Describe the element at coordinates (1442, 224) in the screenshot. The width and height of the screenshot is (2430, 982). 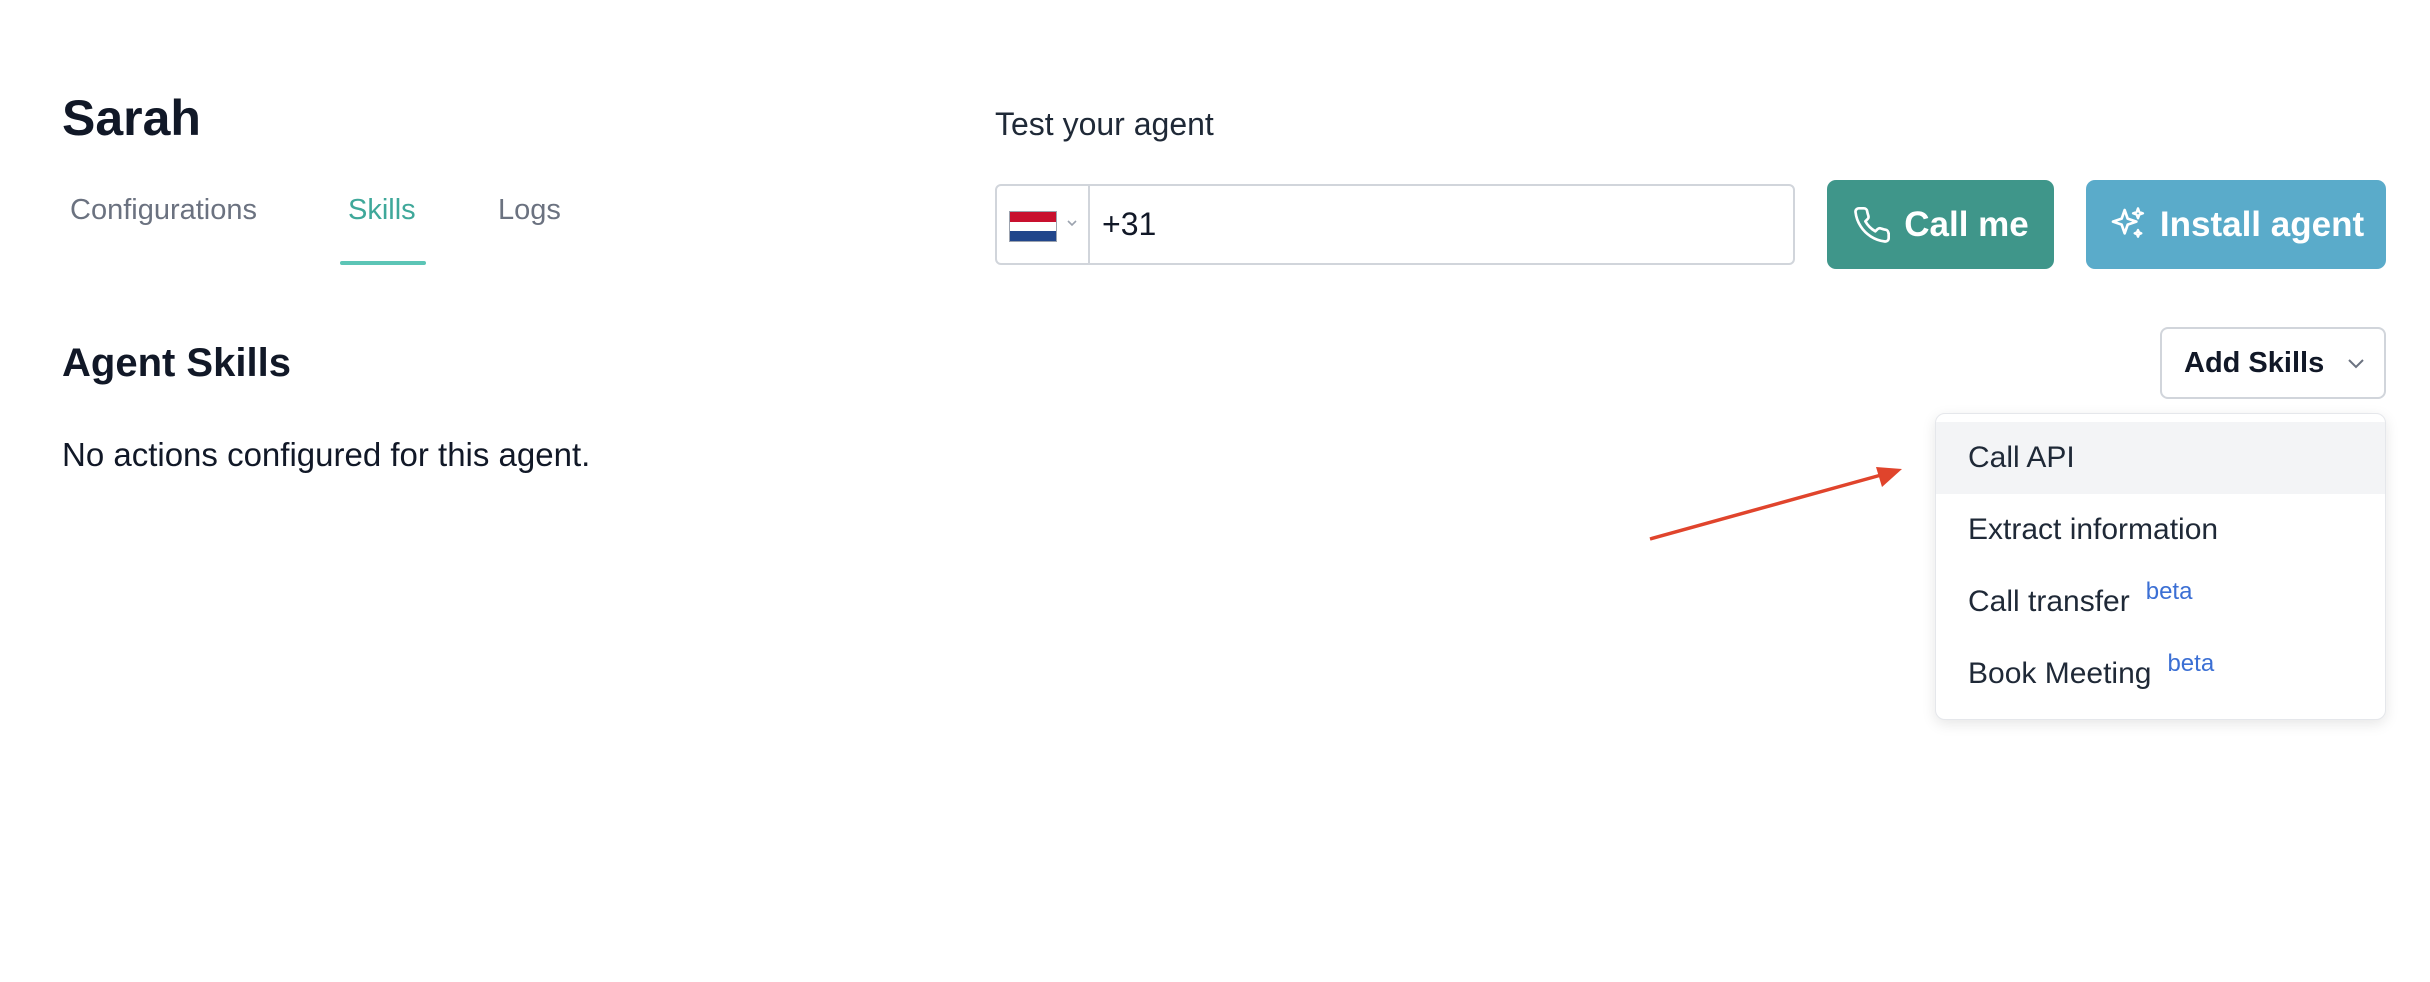
I see `phone-input` at that location.